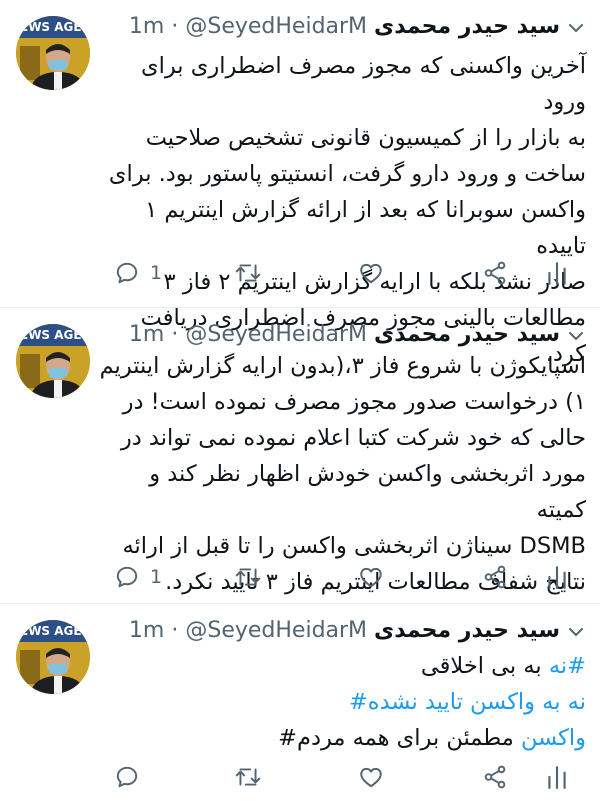 This screenshot has width=600, height=801. I want to click on tweet-text-segment: مطمئن برای همه مردم#, so click(399, 738).